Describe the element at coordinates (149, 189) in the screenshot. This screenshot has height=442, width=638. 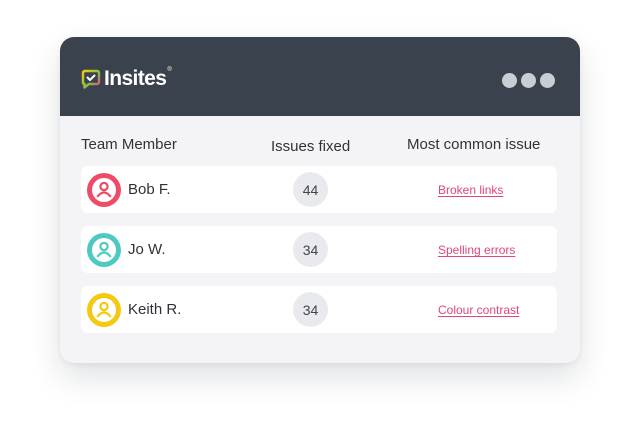
I see `member-name: Bob F.` at that location.